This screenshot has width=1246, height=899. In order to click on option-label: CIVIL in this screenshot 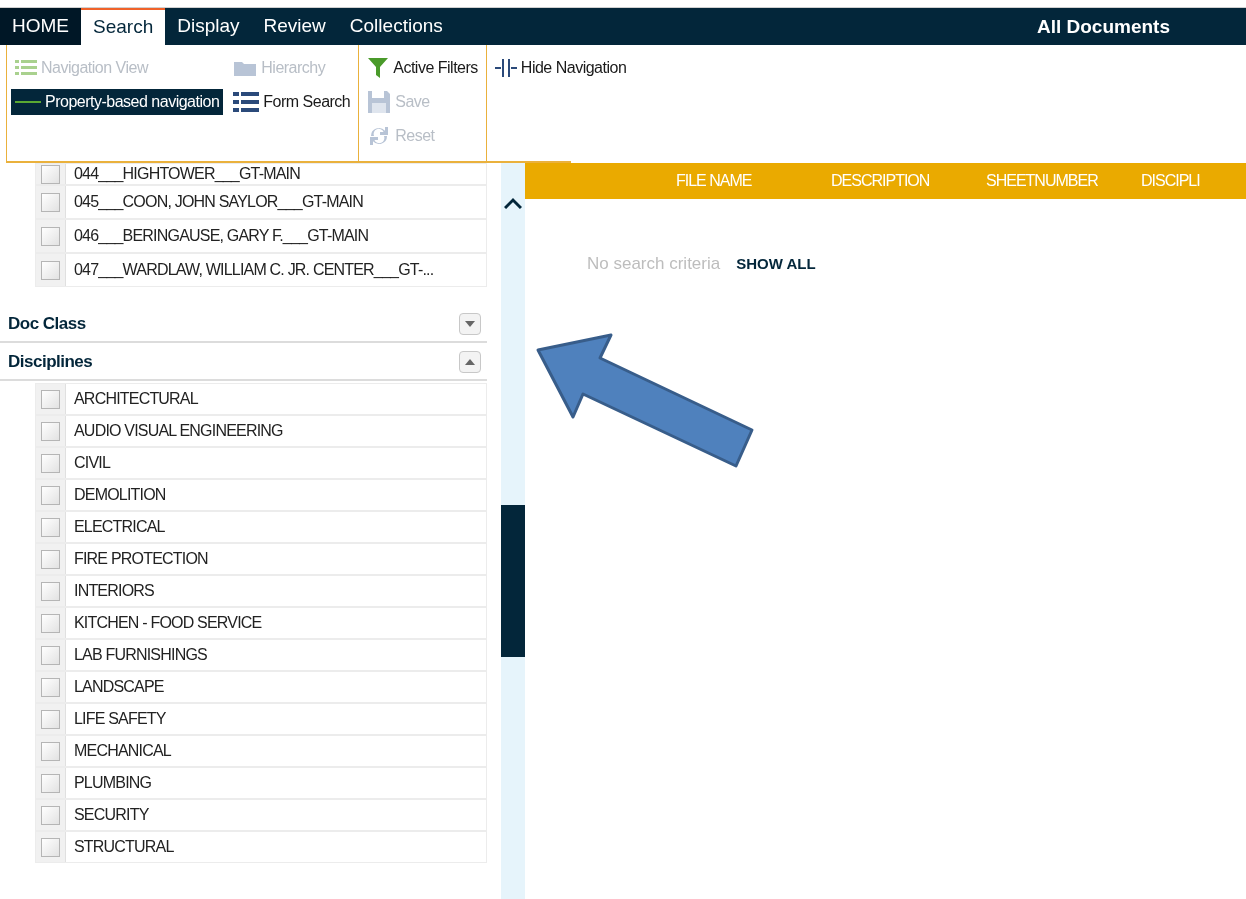, I will do `click(88, 463)`.